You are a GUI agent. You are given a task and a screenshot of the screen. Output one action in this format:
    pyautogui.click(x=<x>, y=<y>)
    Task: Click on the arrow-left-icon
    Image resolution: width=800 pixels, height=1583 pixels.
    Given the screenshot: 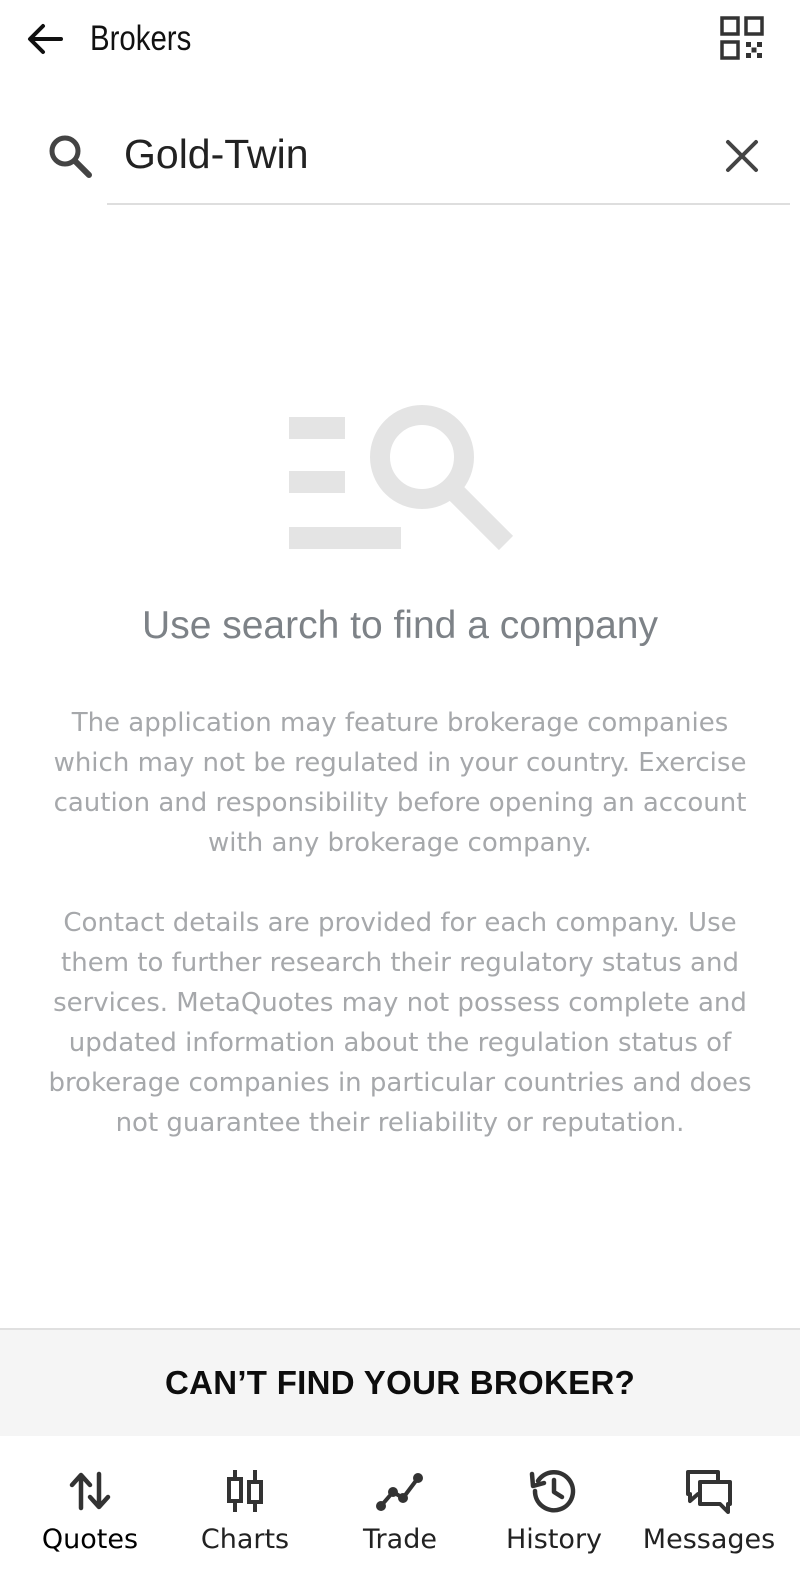 What is the action you would take?
    pyautogui.click(x=45, y=39)
    